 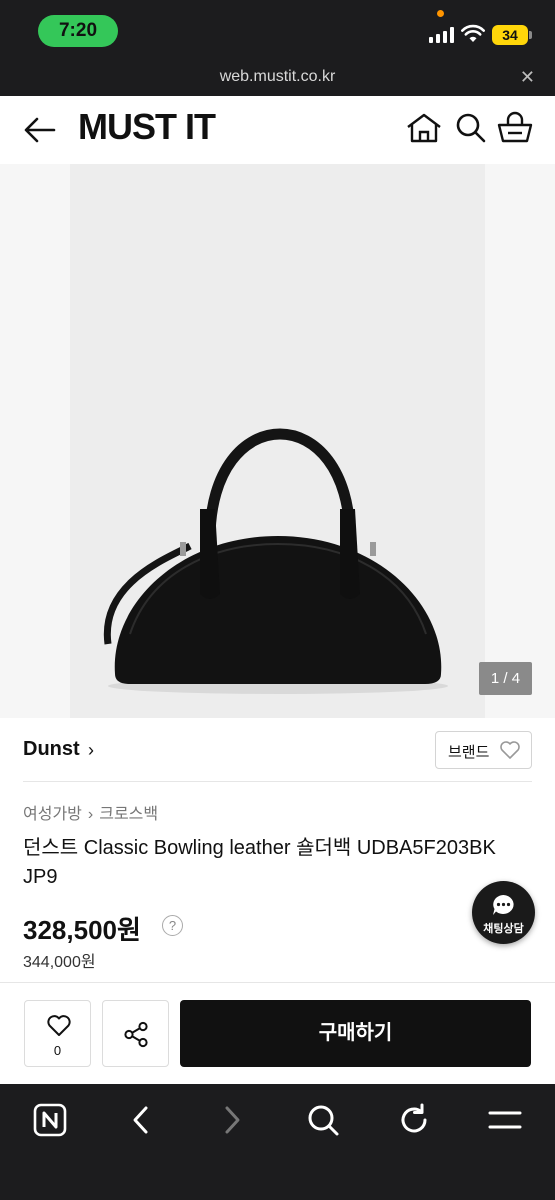 I want to click on close-icon: ✕, so click(x=527, y=77).